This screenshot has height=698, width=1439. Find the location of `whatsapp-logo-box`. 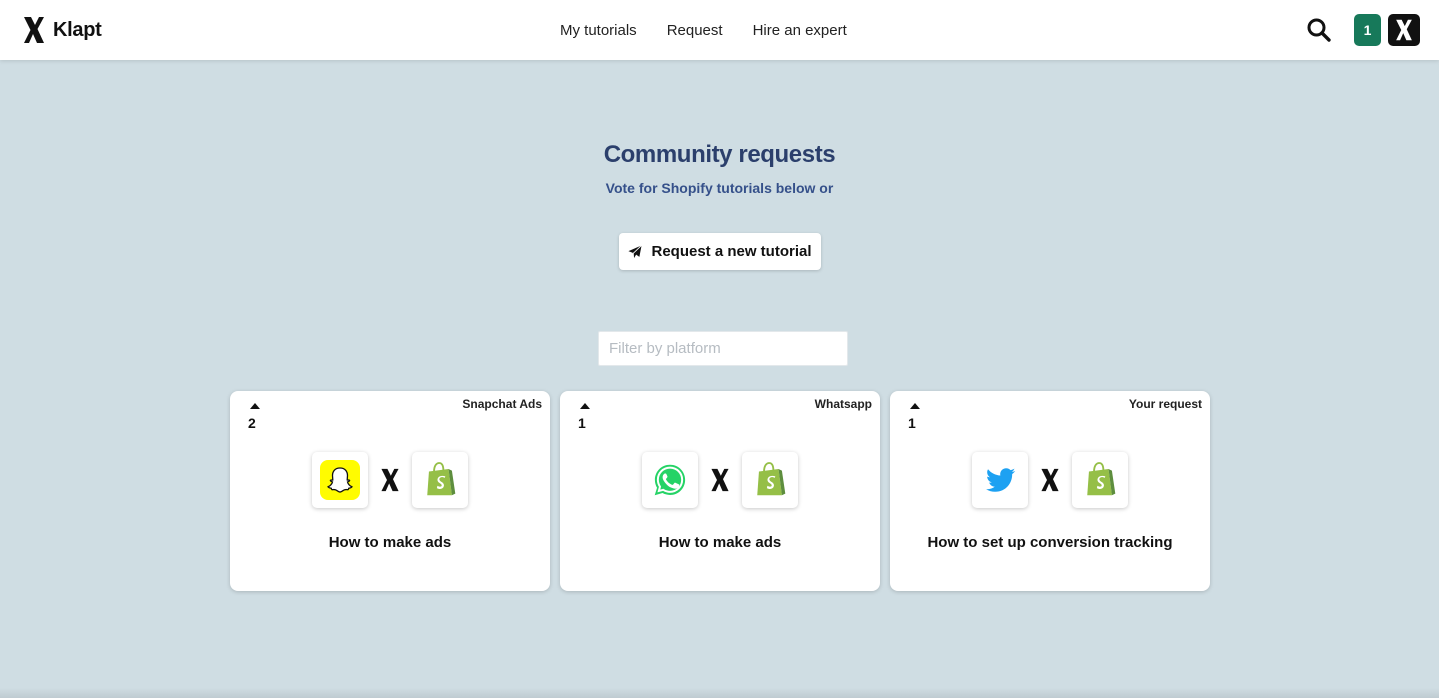

whatsapp-logo-box is located at coordinates (670, 480).